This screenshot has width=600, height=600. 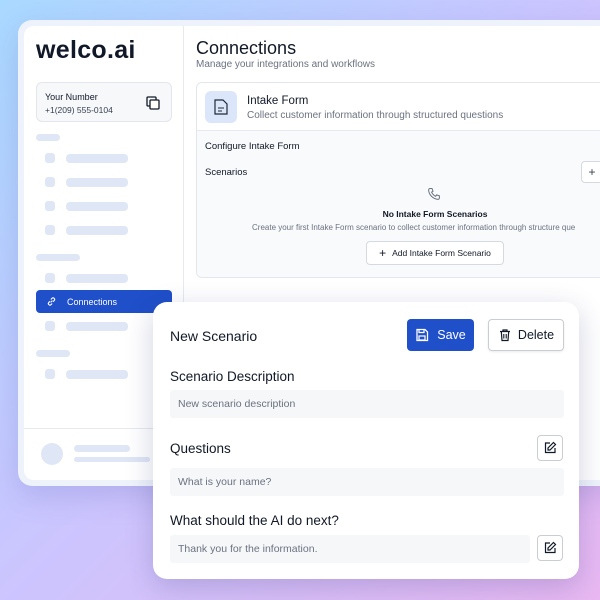 What do you see at coordinates (504, 335) in the screenshot?
I see `trash-icon` at bounding box center [504, 335].